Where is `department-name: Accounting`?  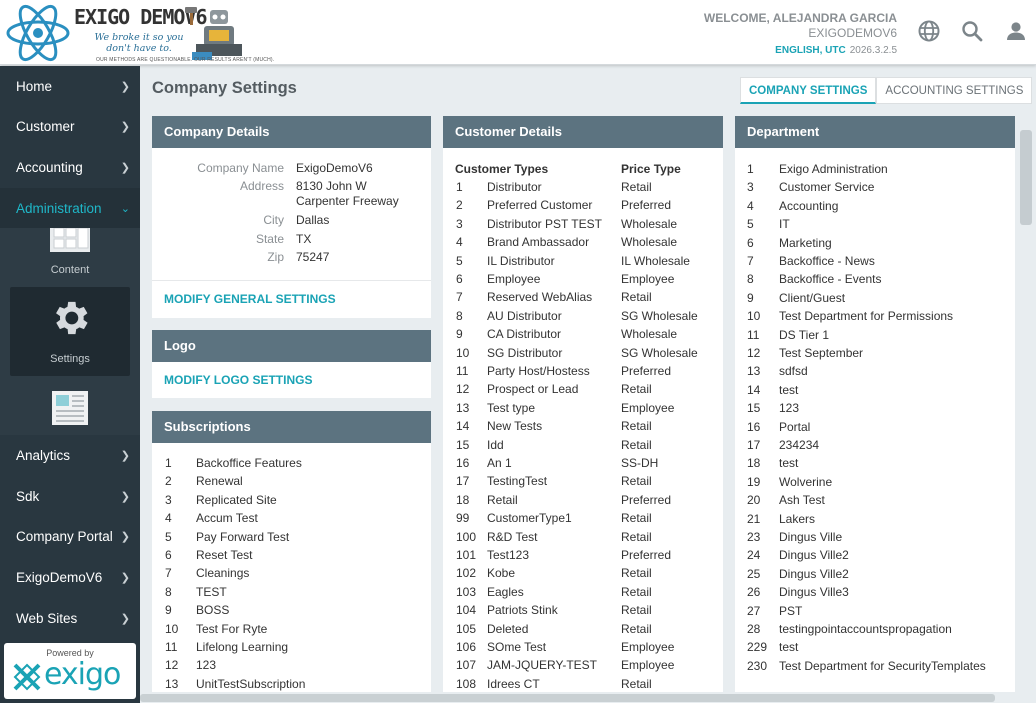 department-name: Accounting is located at coordinates (809, 205).